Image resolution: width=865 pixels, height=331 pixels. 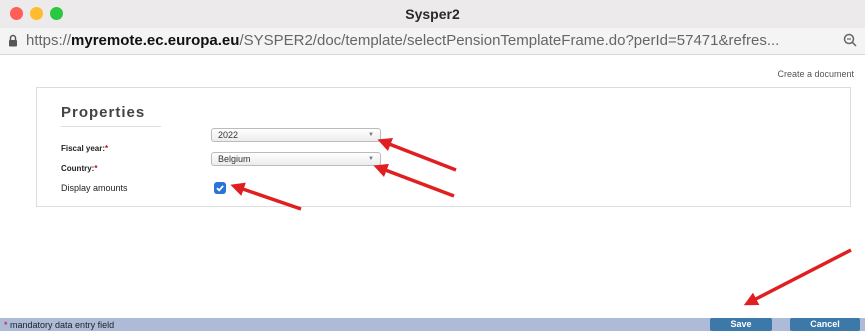 I want to click on mandatory-field-note: * mandatory data entry field, so click(x=59, y=325).